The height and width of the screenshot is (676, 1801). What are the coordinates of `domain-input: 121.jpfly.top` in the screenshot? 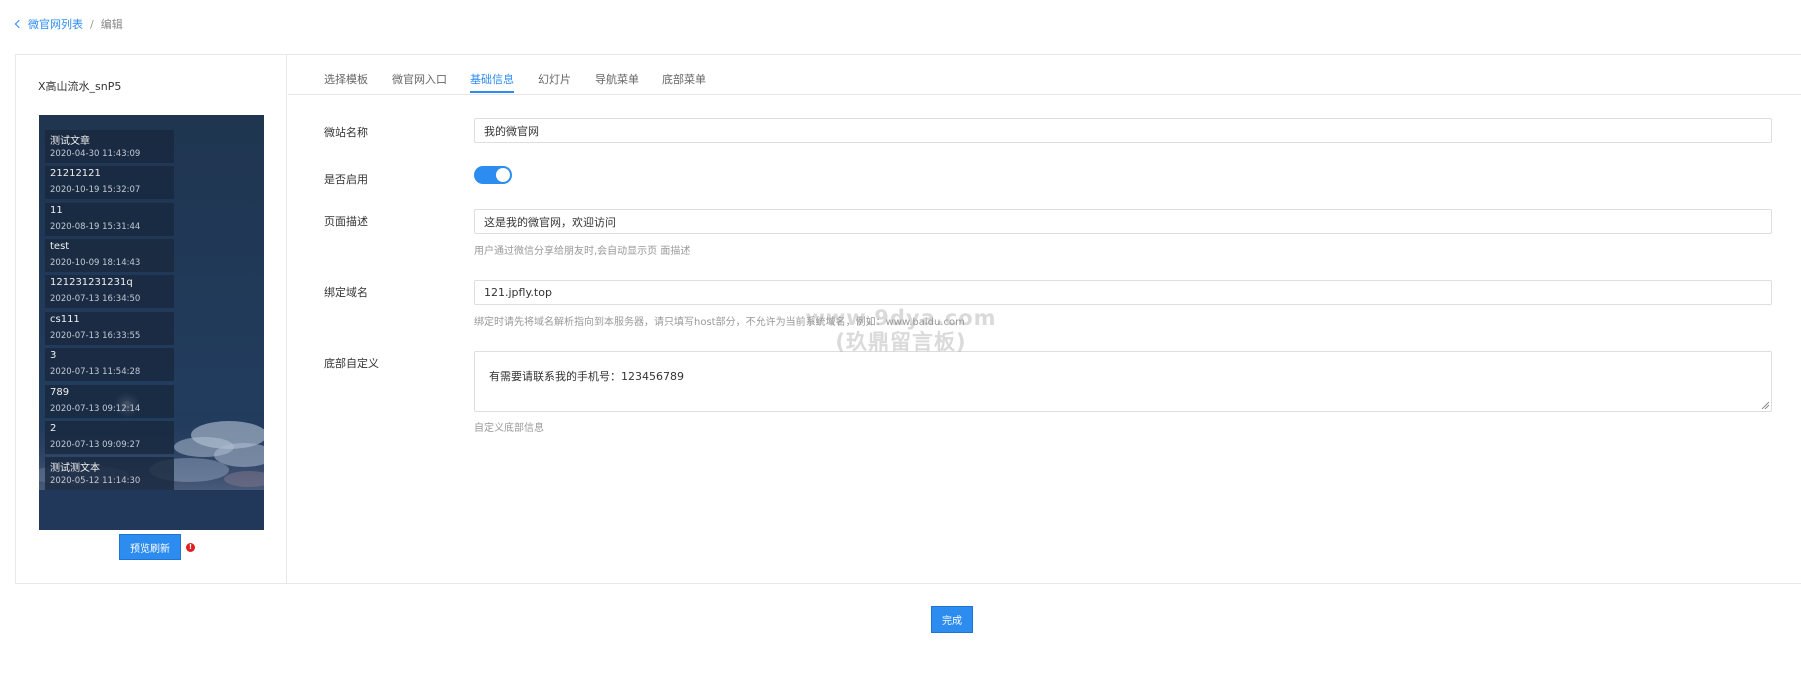 It's located at (1123, 292).